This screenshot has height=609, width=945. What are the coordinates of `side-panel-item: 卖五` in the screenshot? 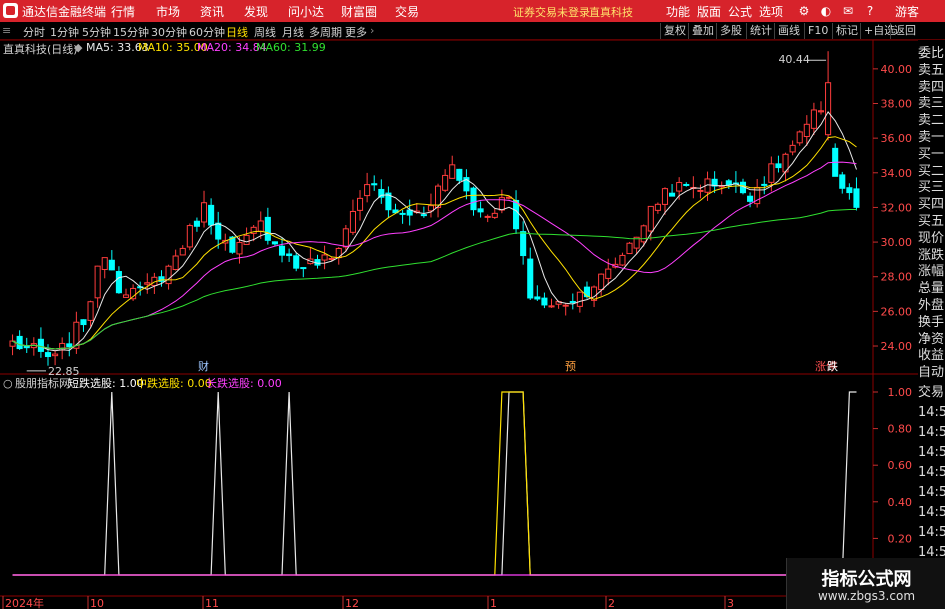 It's located at (931, 70).